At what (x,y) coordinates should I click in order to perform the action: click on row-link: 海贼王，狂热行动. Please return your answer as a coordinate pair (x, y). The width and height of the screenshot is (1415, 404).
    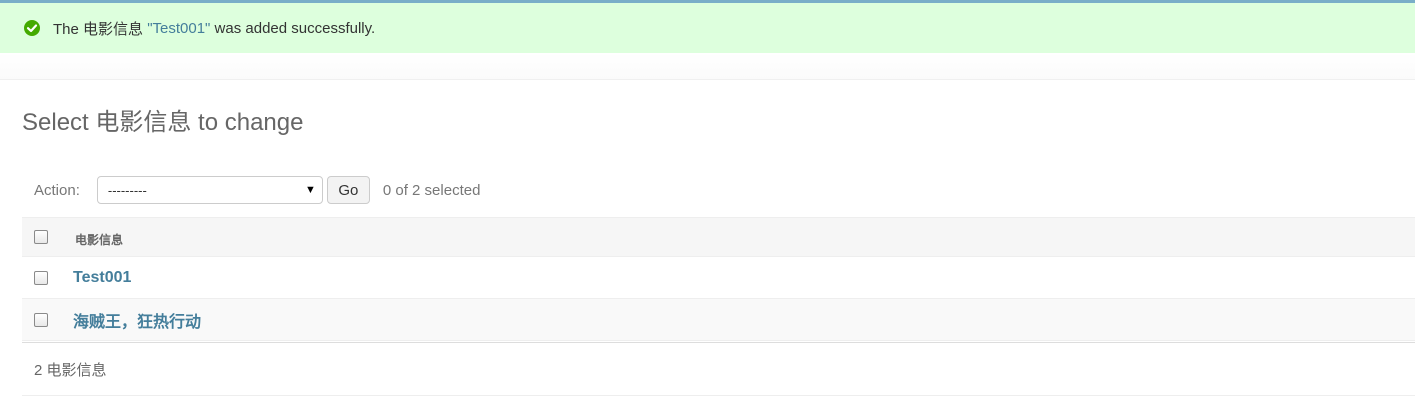
    Looking at the image, I should click on (137, 320).